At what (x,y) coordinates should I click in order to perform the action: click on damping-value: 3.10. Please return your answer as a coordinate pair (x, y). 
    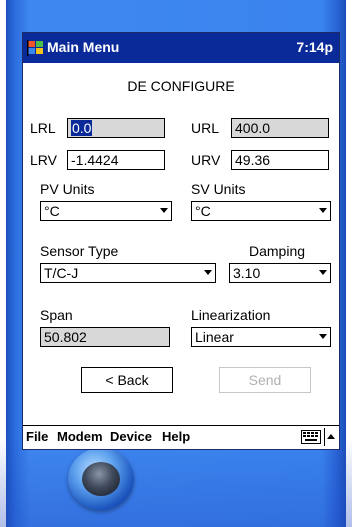
    Looking at the image, I should click on (247, 273).